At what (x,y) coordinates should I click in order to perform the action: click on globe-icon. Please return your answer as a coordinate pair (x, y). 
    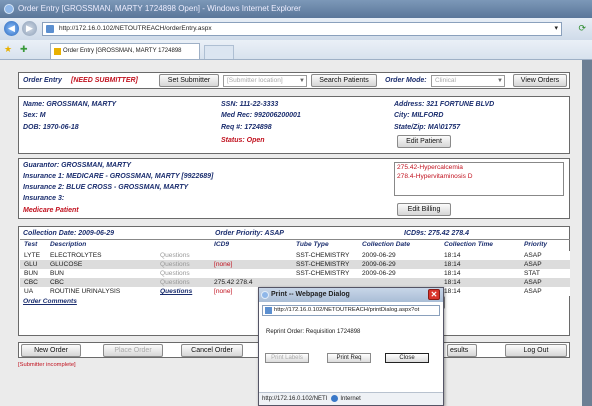
    Looking at the image, I should click on (335, 398).